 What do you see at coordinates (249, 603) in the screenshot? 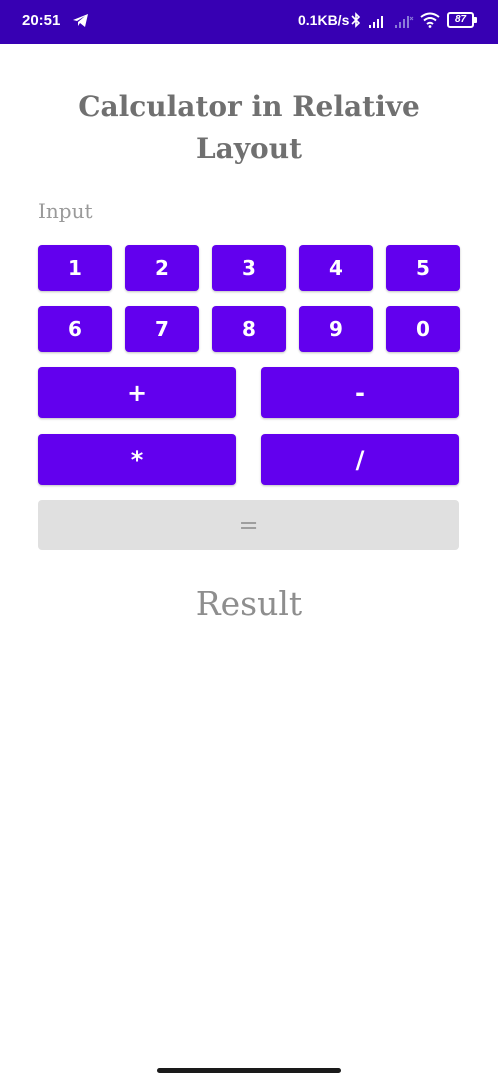
I see `result-text: Result` at bounding box center [249, 603].